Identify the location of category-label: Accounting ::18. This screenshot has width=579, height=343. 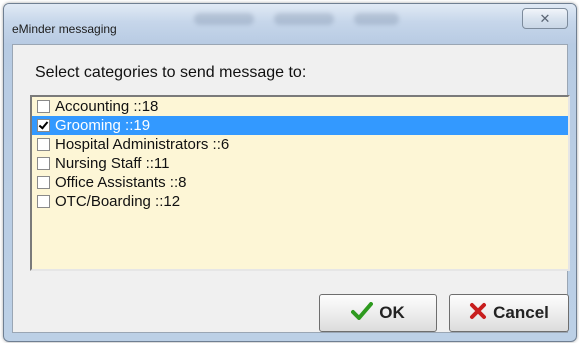
(107, 106).